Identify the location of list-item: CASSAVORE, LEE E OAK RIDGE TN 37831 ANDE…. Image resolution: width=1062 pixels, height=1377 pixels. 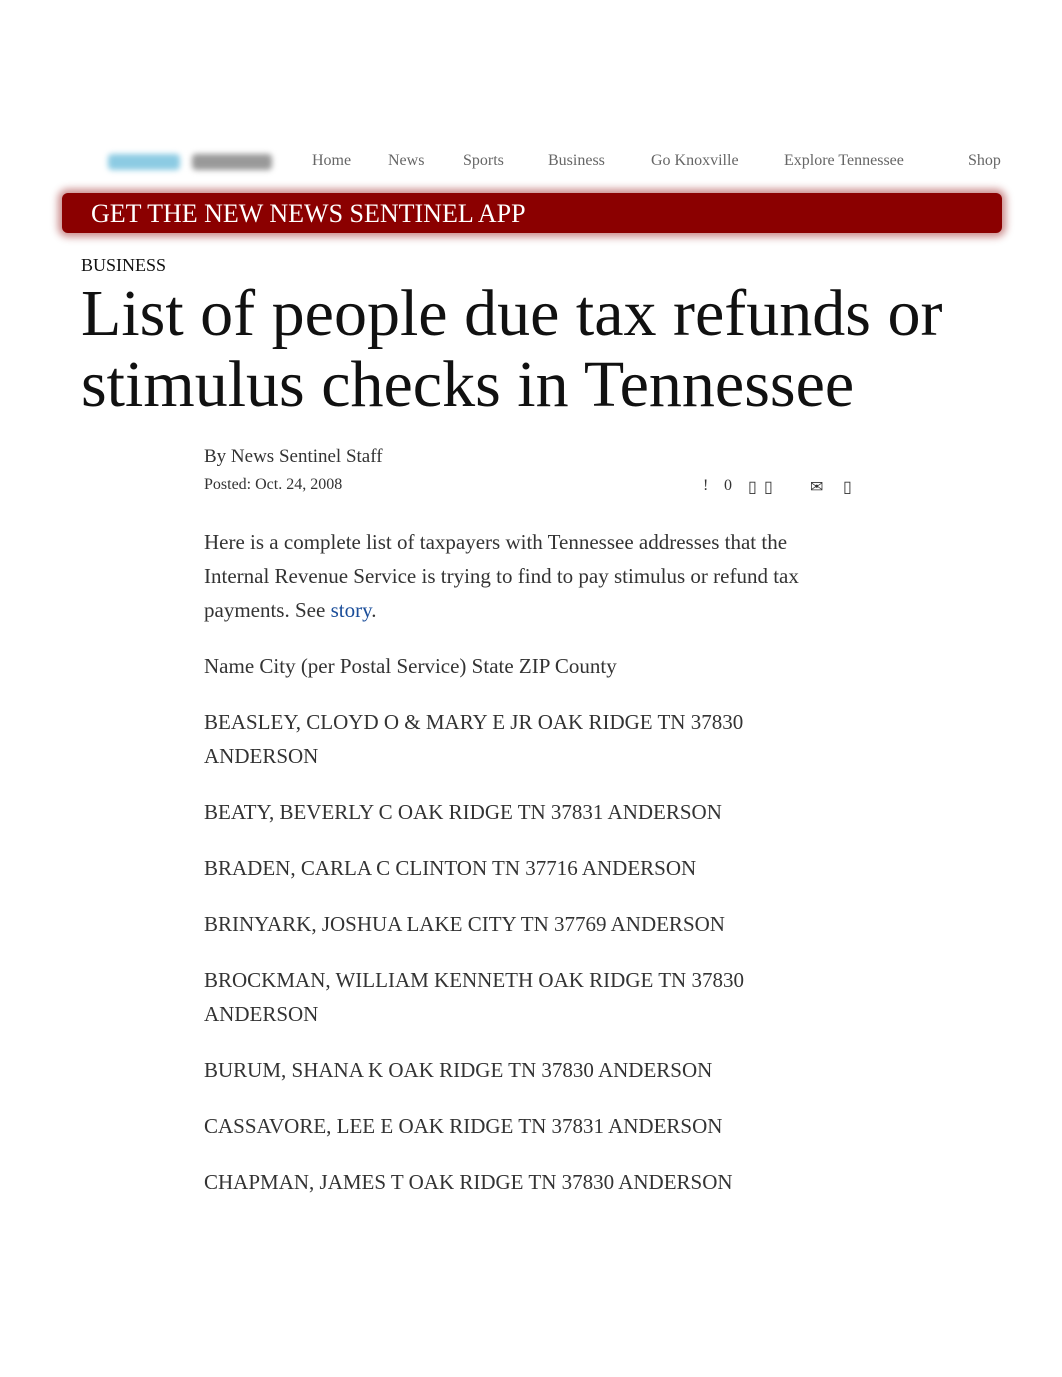
(463, 1126).